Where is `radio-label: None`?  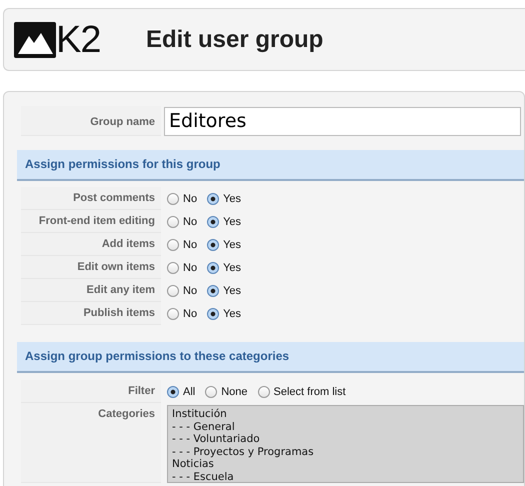 radio-label: None is located at coordinates (234, 392).